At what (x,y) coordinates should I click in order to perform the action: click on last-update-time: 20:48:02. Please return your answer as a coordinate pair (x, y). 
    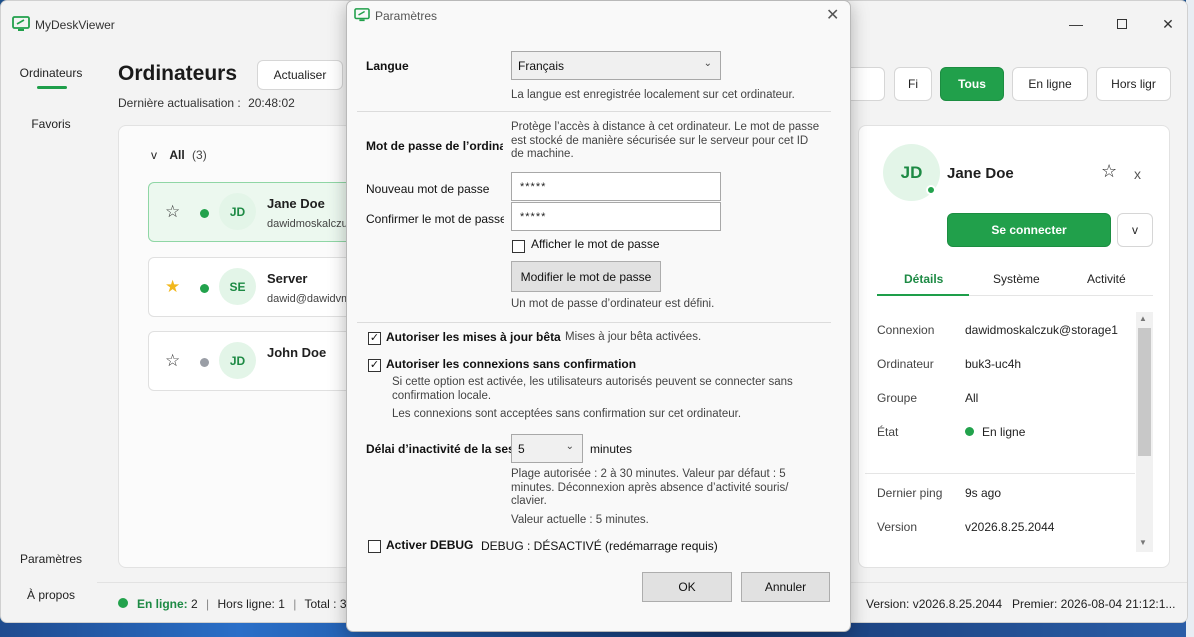
    Looking at the image, I should click on (271, 103).